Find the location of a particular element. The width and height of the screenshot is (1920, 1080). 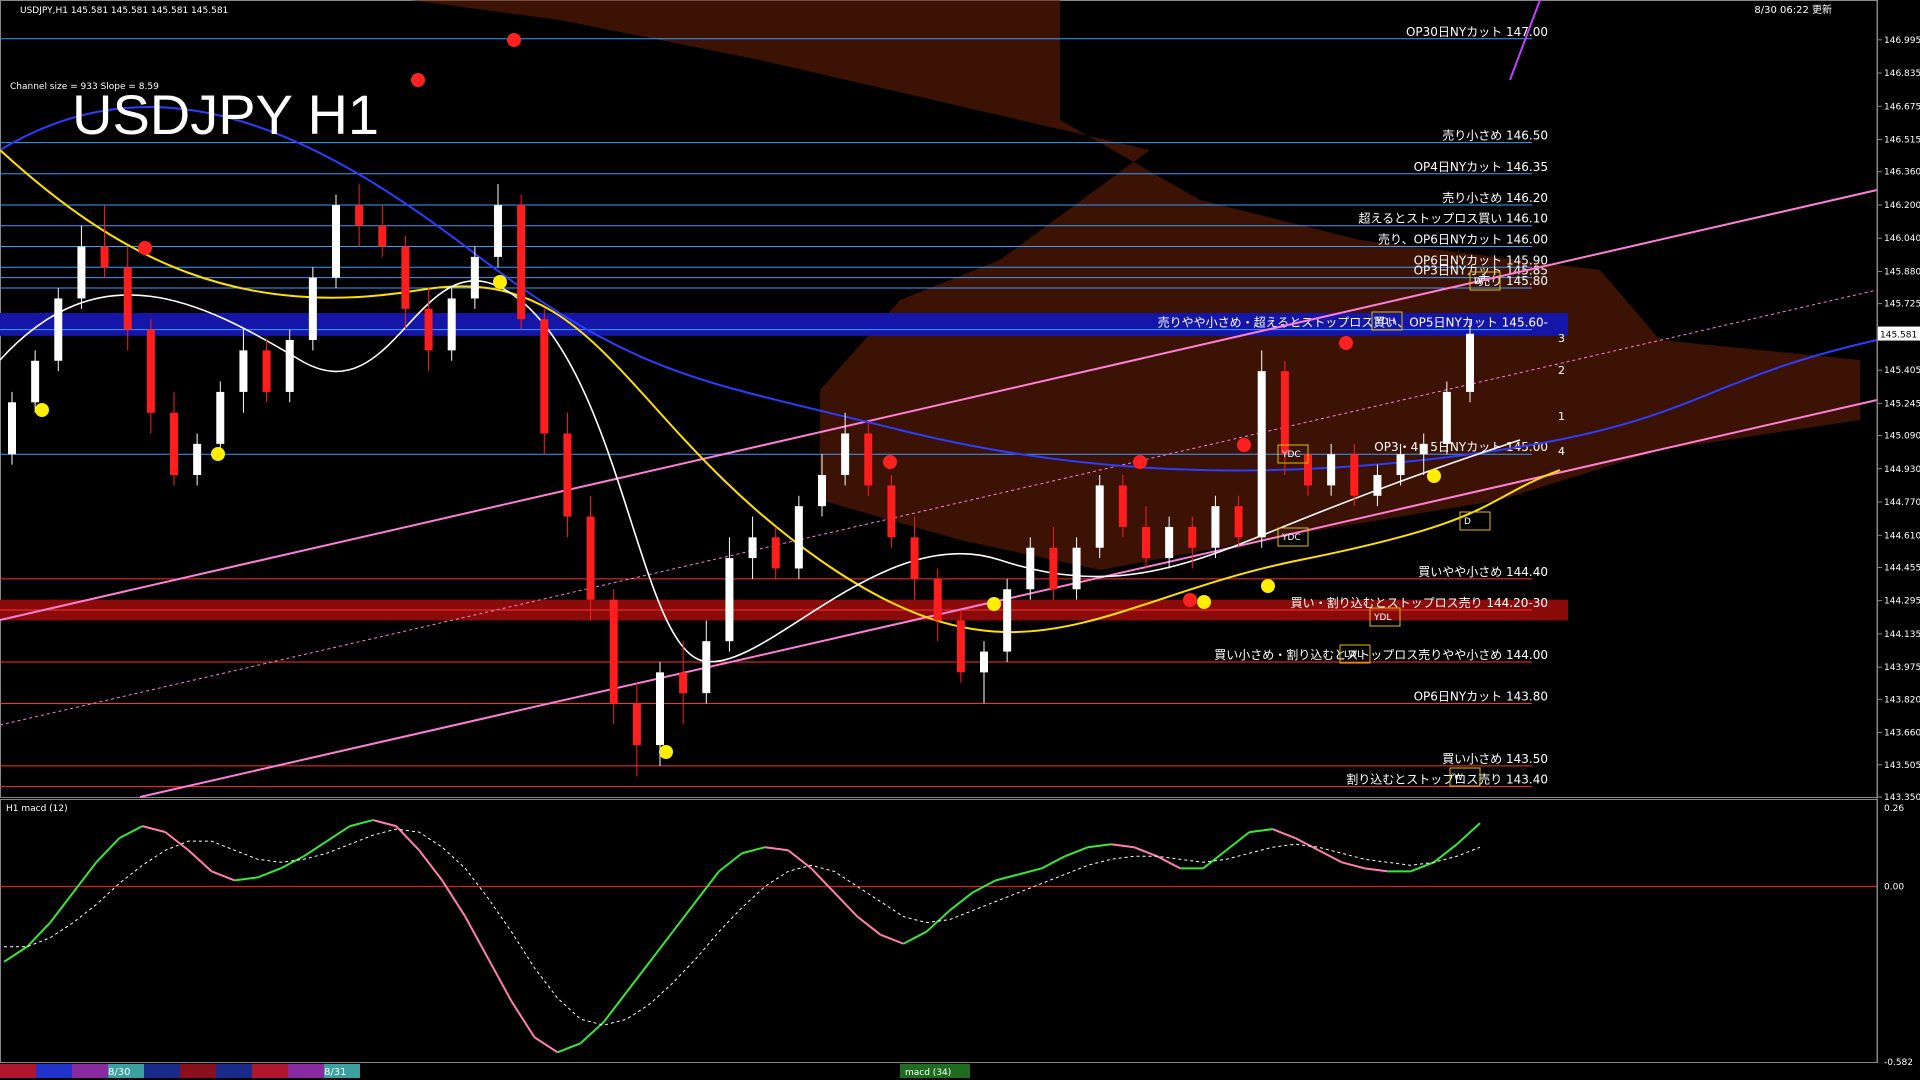

wave-label: 1 is located at coordinates (1561, 416).